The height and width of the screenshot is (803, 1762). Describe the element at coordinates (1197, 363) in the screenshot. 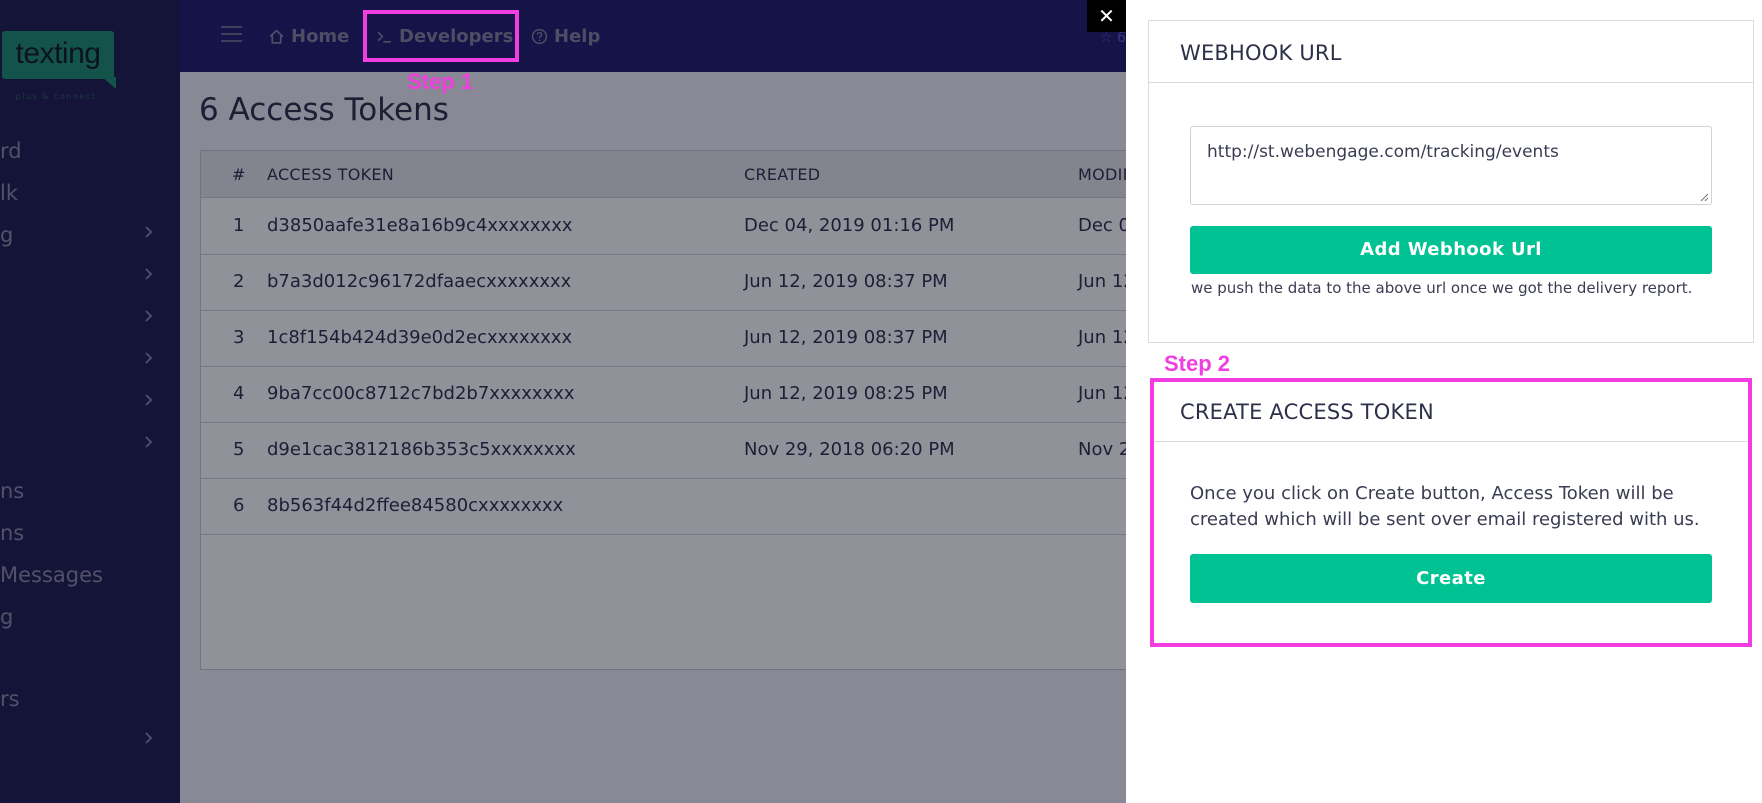

I see `step2-label: Step 2` at that location.